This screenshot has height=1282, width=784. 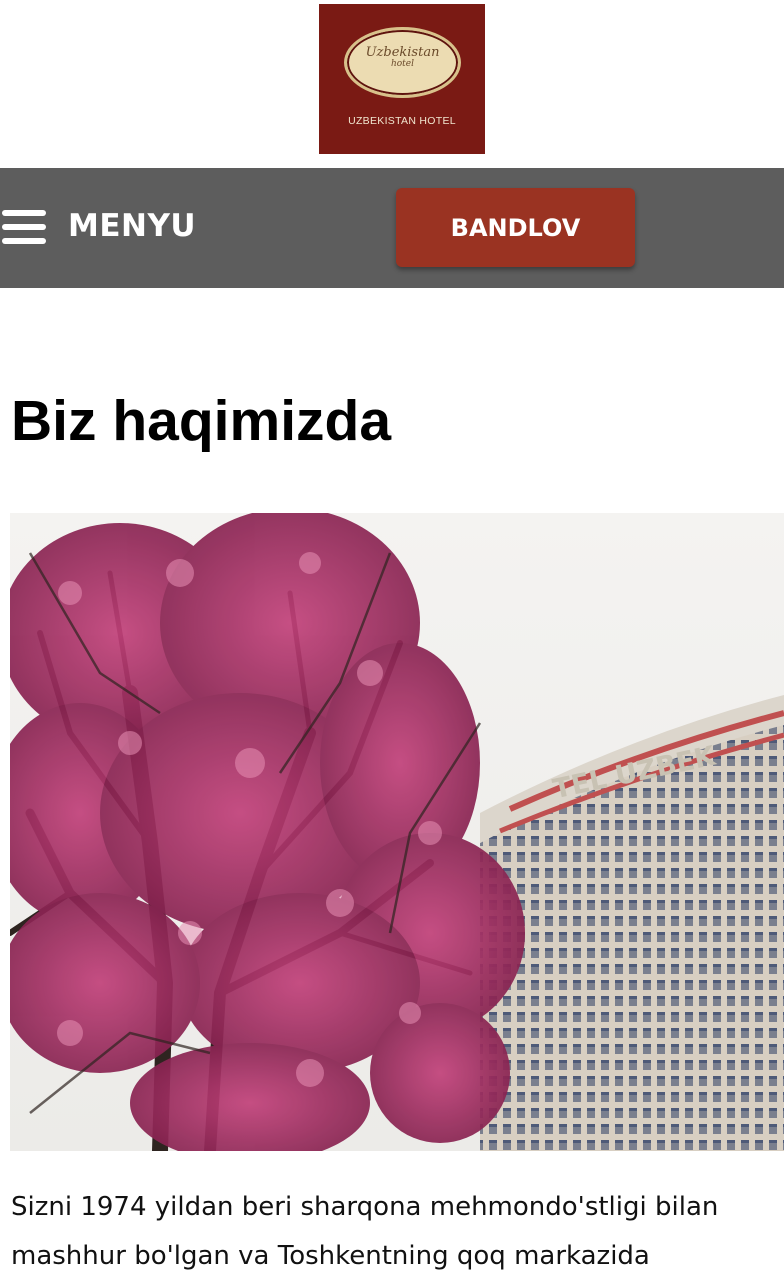 What do you see at coordinates (392, 228) in the screenshot?
I see `navigation-bar: MENYU BANDLOV` at bounding box center [392, 228].